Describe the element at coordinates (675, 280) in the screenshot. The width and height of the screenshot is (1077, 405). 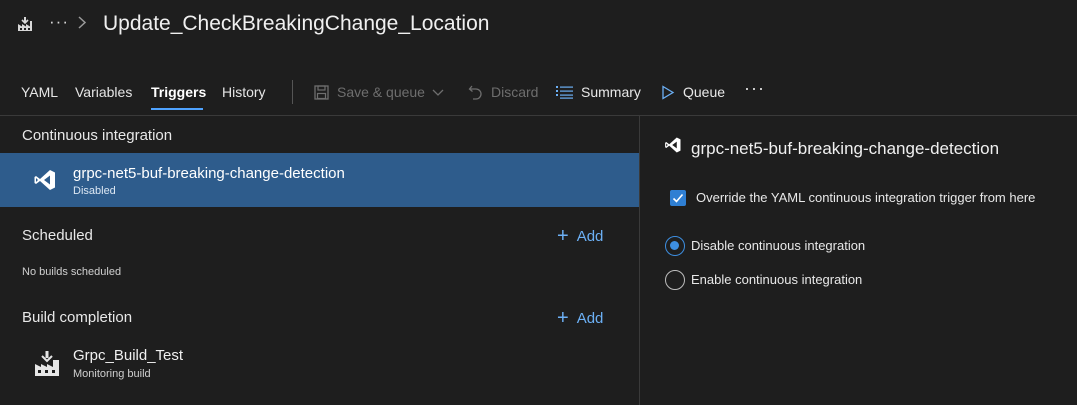
I see `enable-ci-radio` at that location.